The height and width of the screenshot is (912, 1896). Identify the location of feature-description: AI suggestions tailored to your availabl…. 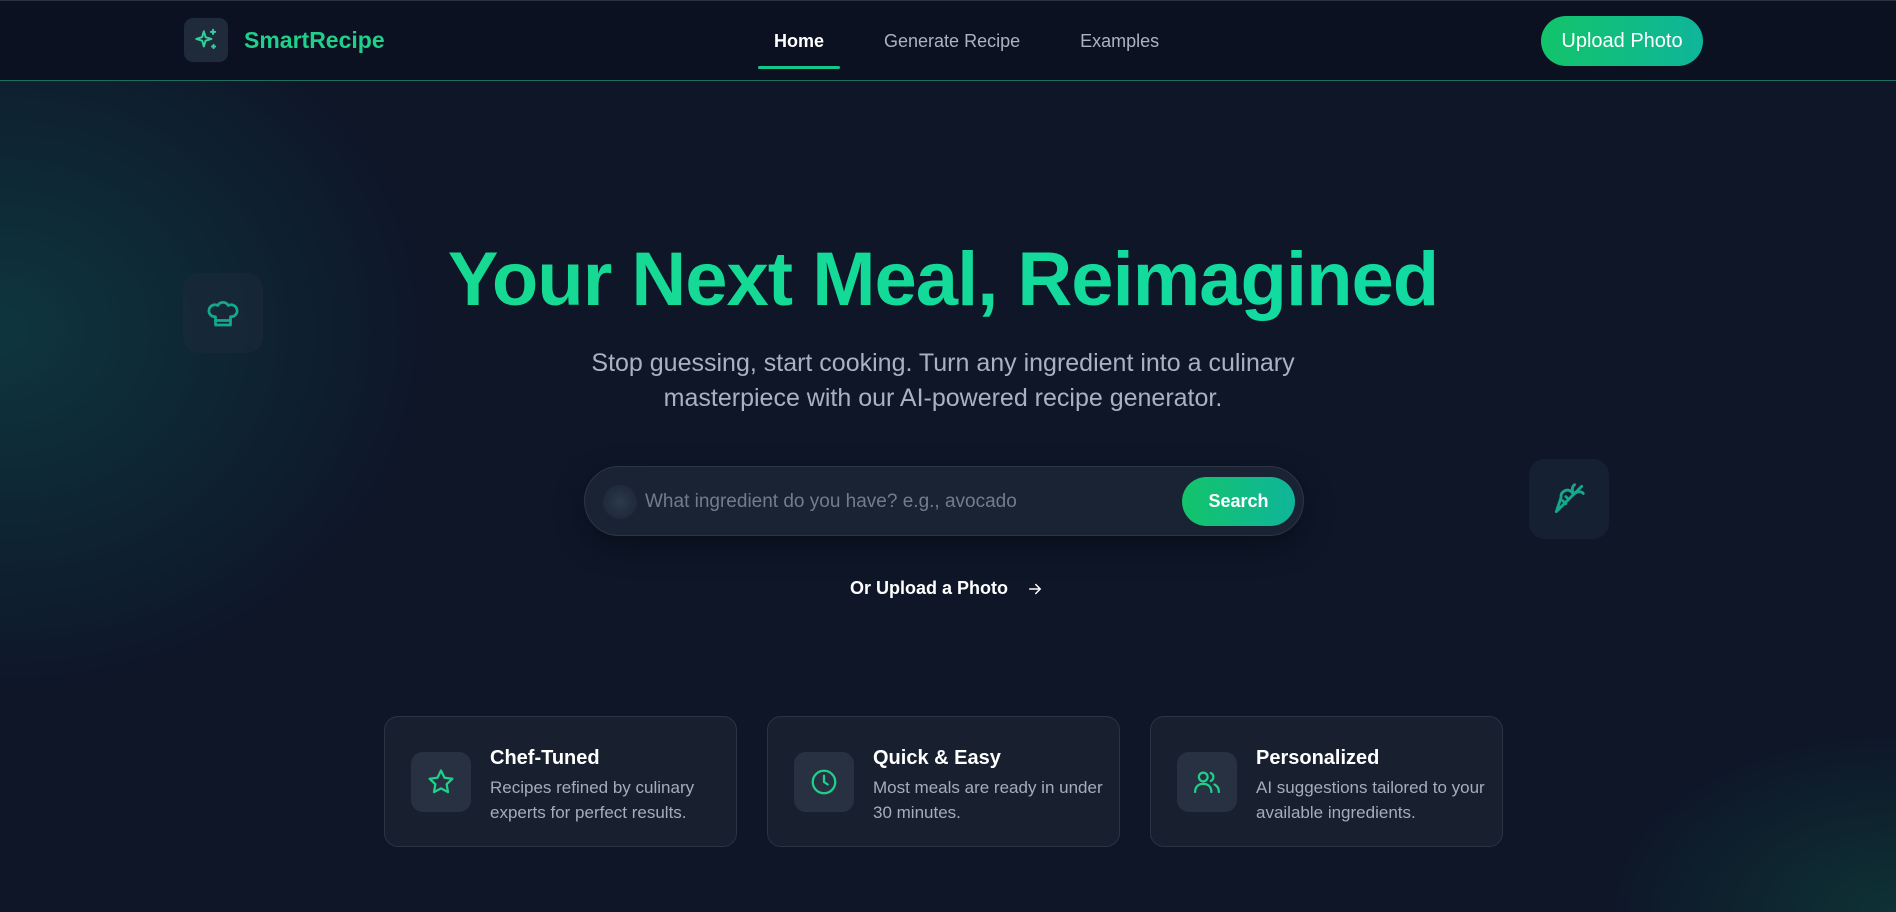
(1370, 800).